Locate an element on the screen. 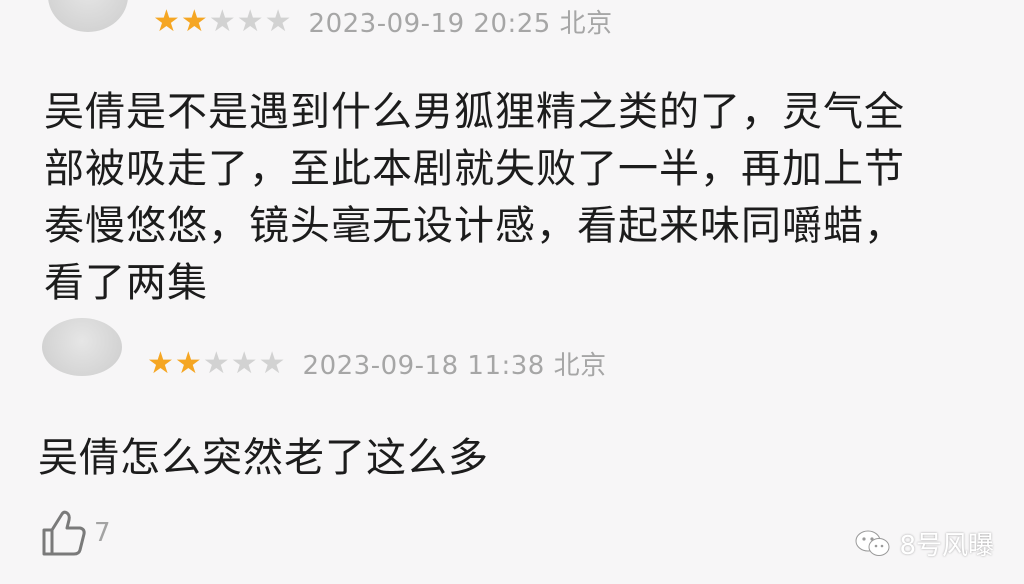 Image resolution: width=1024 pixels, height=584 pixels. wechat-icon is located at coordinates (872, 543).